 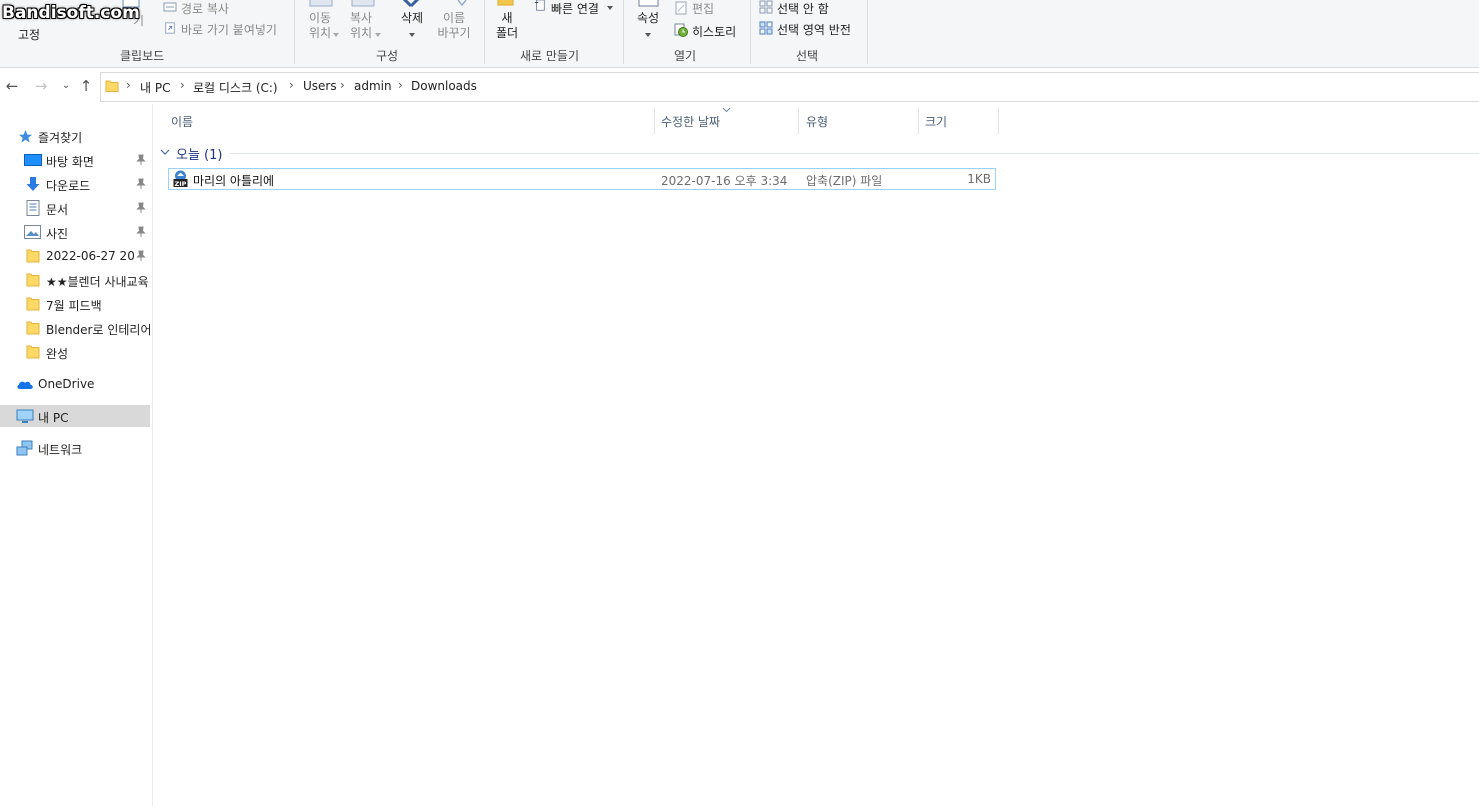 What do you see at coordinates (75, 232) in the screenshot?
I see `sidebar-item-pictures: 사진` at bounding box center [75, 232].